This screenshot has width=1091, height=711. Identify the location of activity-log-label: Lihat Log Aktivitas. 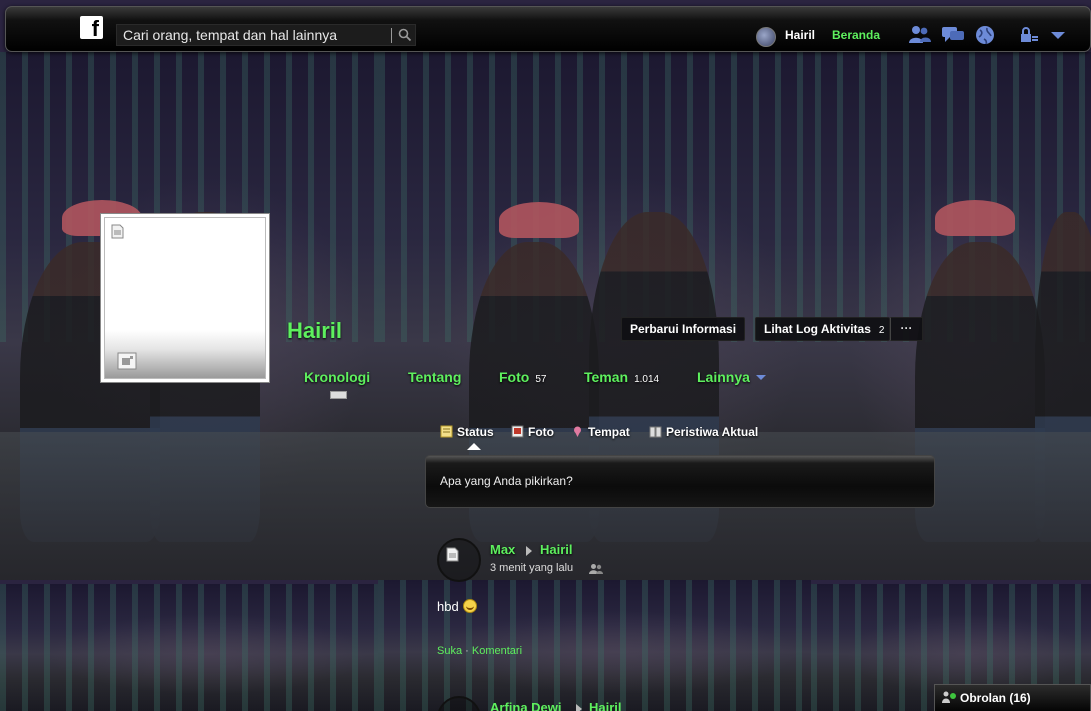
(817, 329).